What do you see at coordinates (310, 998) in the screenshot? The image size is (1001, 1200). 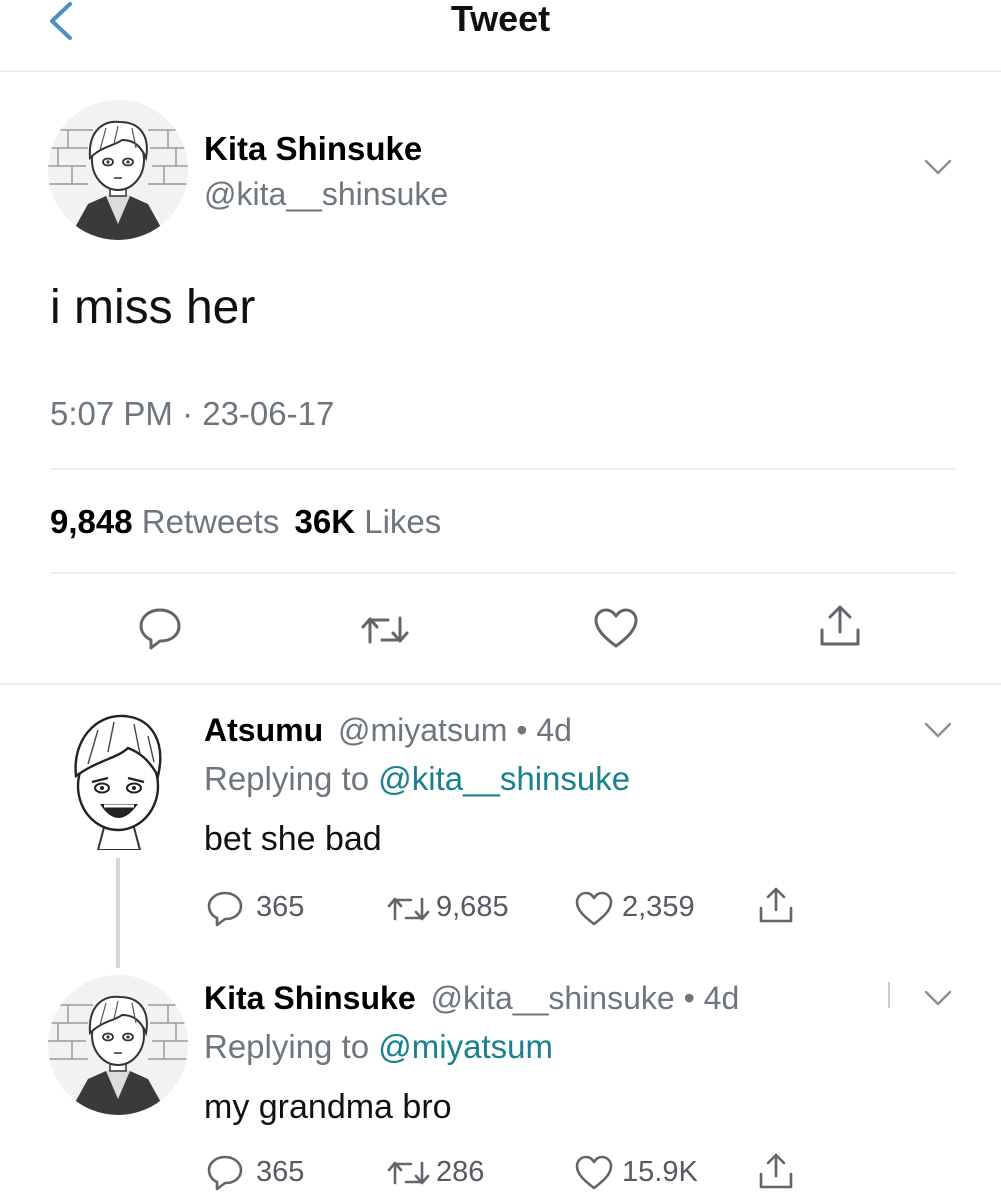 I see `reply-author-name: Kita Shinsuke` at bounding box center [310, 998].